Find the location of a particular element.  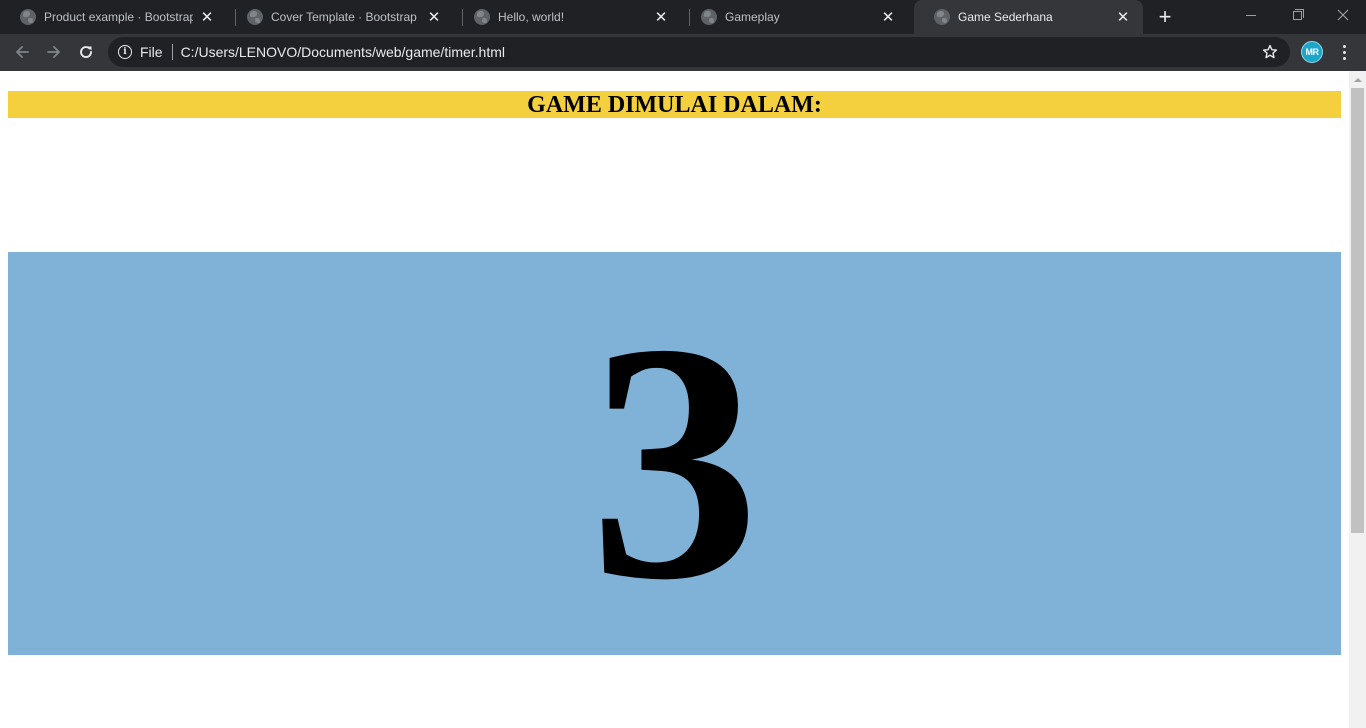

tab-game-sederhana: Game Sederhana ✕ is located at coordinates (1028, 17).